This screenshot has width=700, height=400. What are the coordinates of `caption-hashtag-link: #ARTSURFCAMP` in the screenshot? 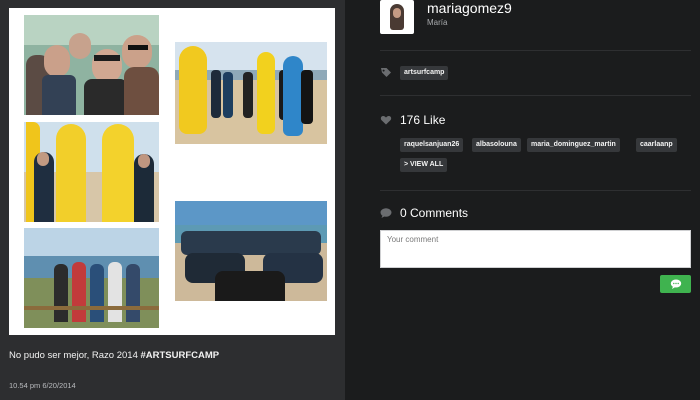 It's located at (180, 355).